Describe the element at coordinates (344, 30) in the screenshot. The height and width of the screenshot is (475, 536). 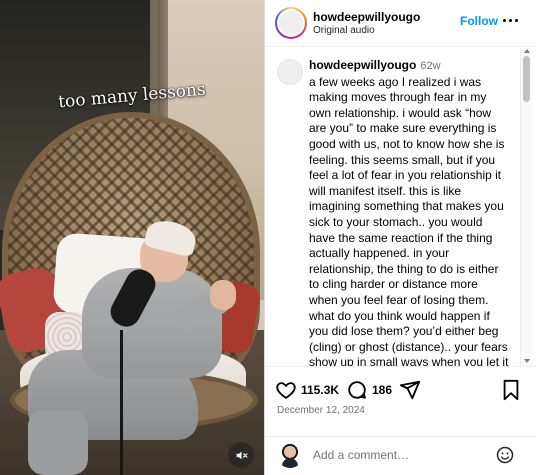
I see `audio-label: Original audio` at that location.